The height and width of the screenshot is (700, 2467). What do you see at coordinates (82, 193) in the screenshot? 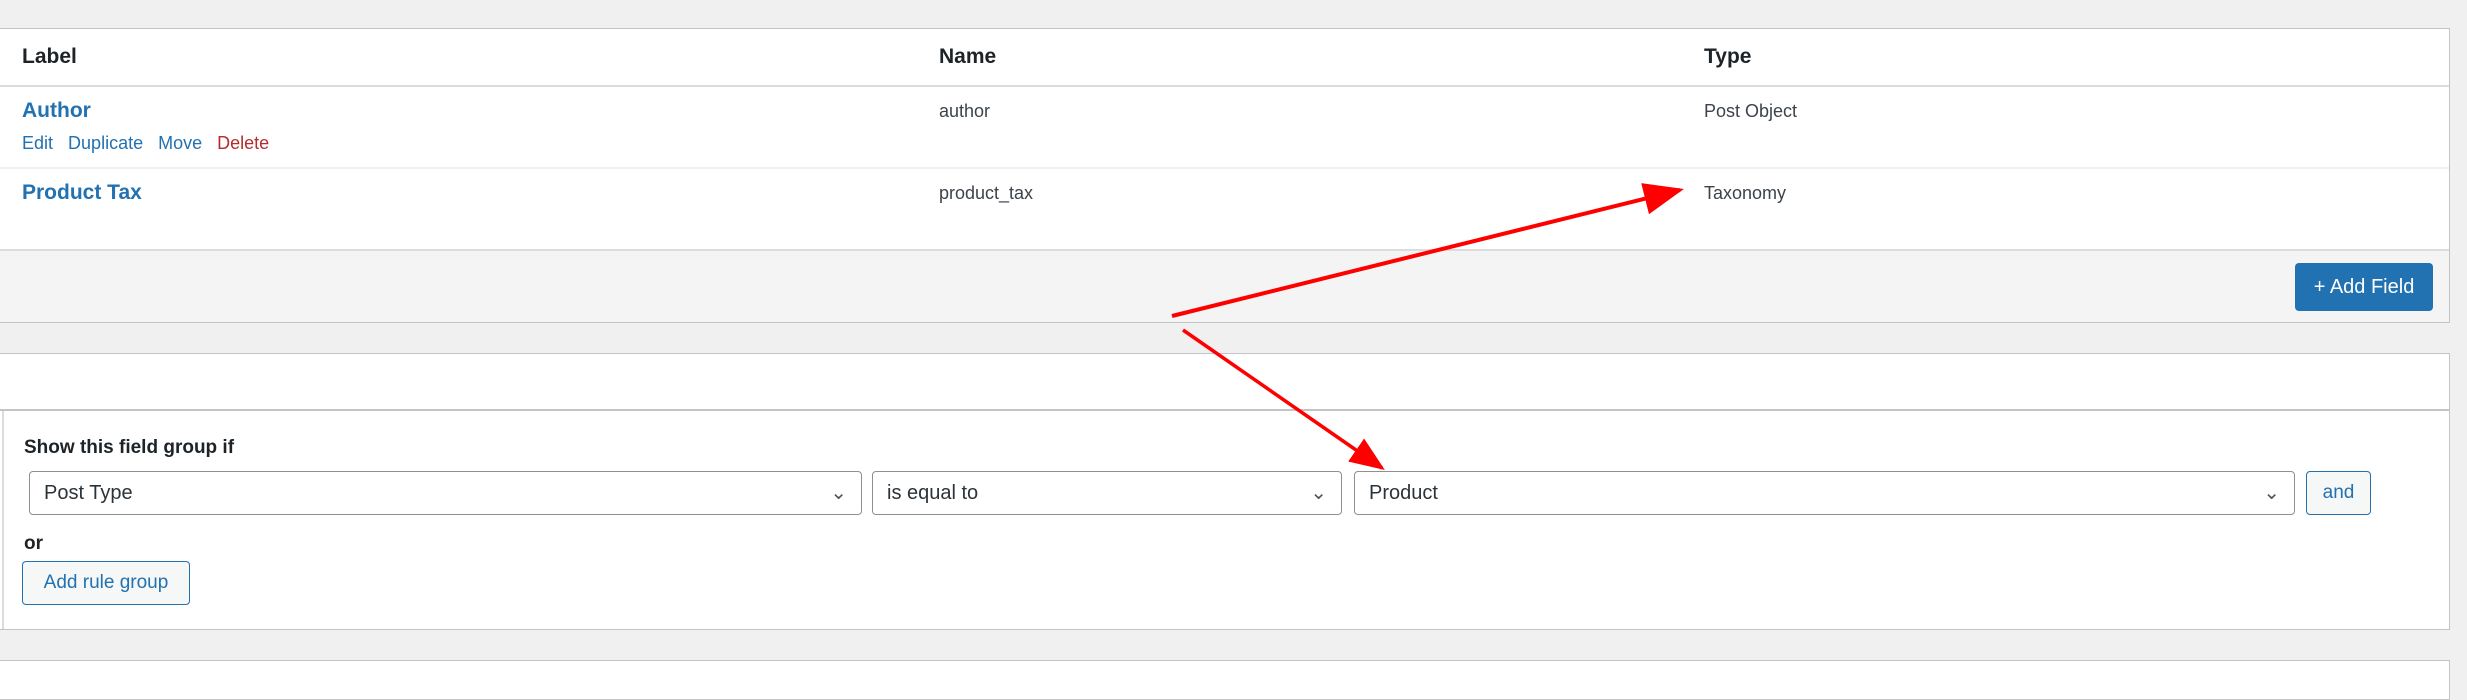
I see `field-label-link: Product Tax` at bounding box center [82, 193].